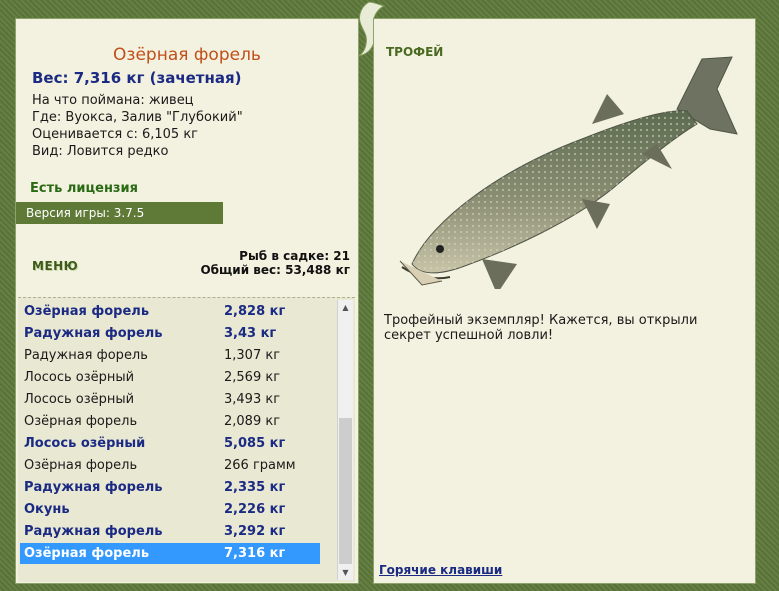 Image resolution: width=779 pixels, height=591 pixels. What do you see at coordinates (170, 399) in the screenshot?
I see `fish-list-row: Лосось озёрный 3,493 кг` at bounding box center [170, 399].